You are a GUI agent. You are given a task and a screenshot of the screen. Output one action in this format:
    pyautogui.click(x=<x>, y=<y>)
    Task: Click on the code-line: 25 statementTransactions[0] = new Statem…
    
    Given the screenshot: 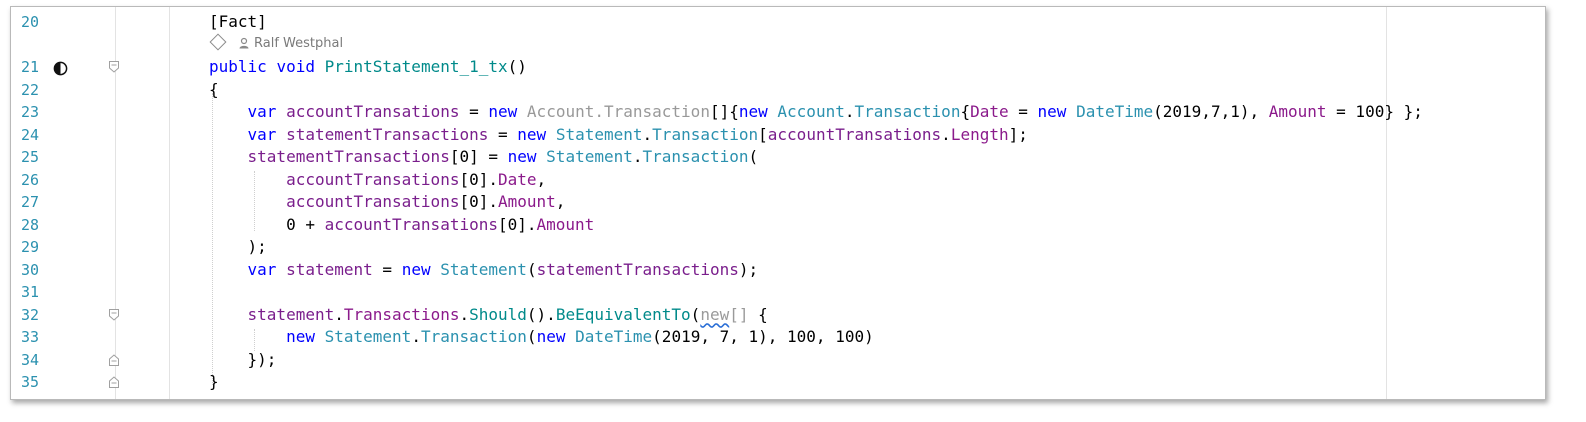 What is the action you would take?
    pyautogui.click(x=778, y=157)
    